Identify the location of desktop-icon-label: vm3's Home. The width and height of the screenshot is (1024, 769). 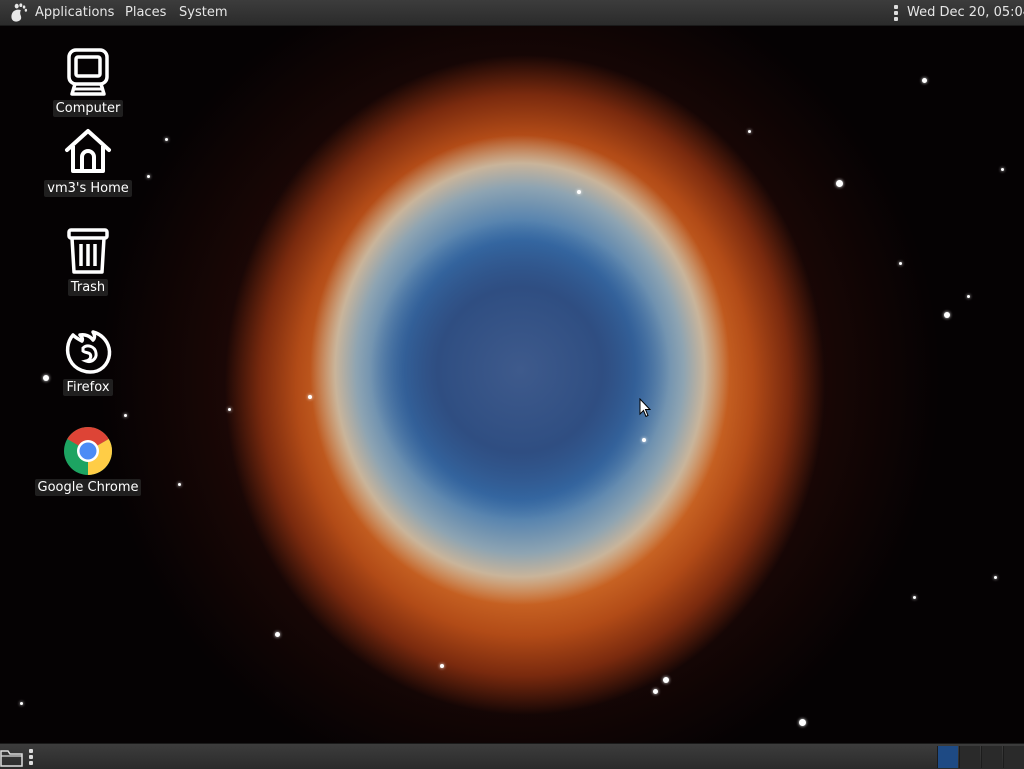
(88, 188).